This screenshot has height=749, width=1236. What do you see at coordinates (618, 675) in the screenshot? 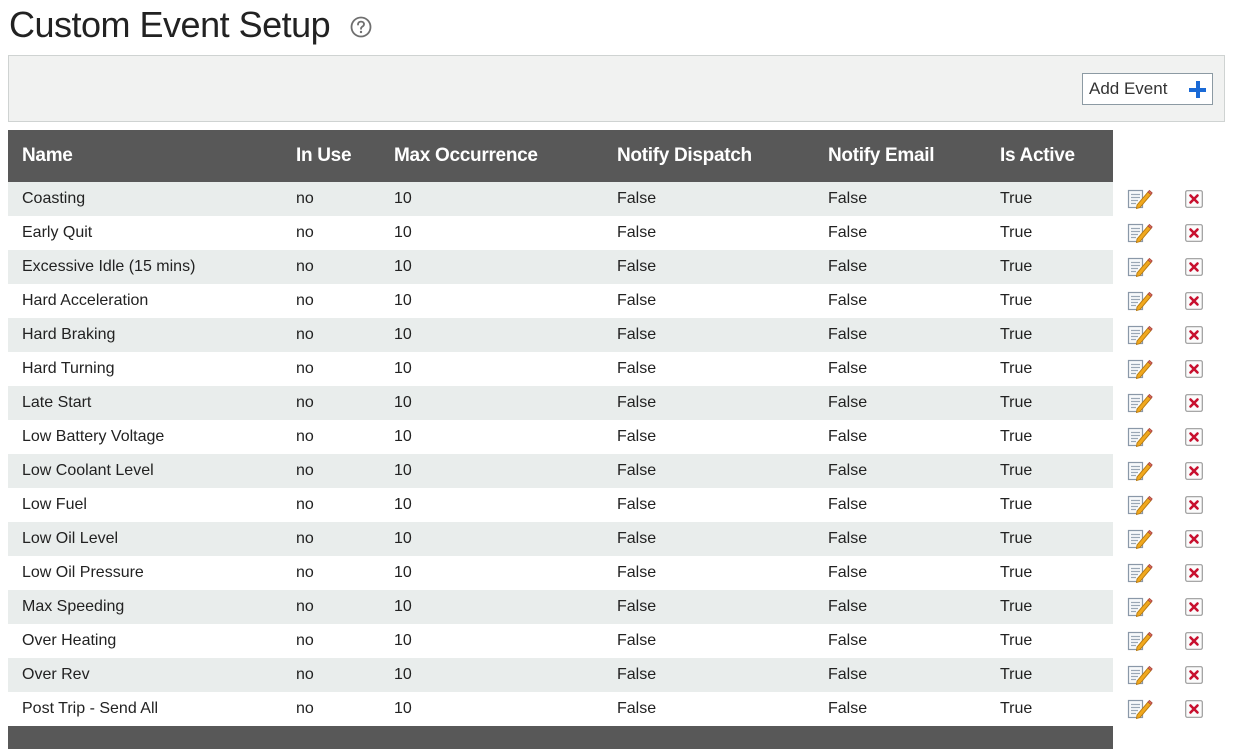
I see `table-row: Over Rev no 10 False False True` at bounding box center [618, 675].